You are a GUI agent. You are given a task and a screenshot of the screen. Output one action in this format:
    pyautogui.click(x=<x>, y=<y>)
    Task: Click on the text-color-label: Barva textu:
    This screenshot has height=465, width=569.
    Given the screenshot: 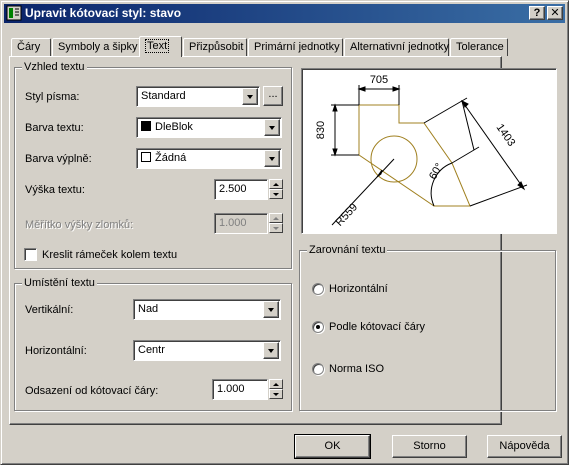 What is the action you would take?
    pyautogui.click(x=54, y=128)
    